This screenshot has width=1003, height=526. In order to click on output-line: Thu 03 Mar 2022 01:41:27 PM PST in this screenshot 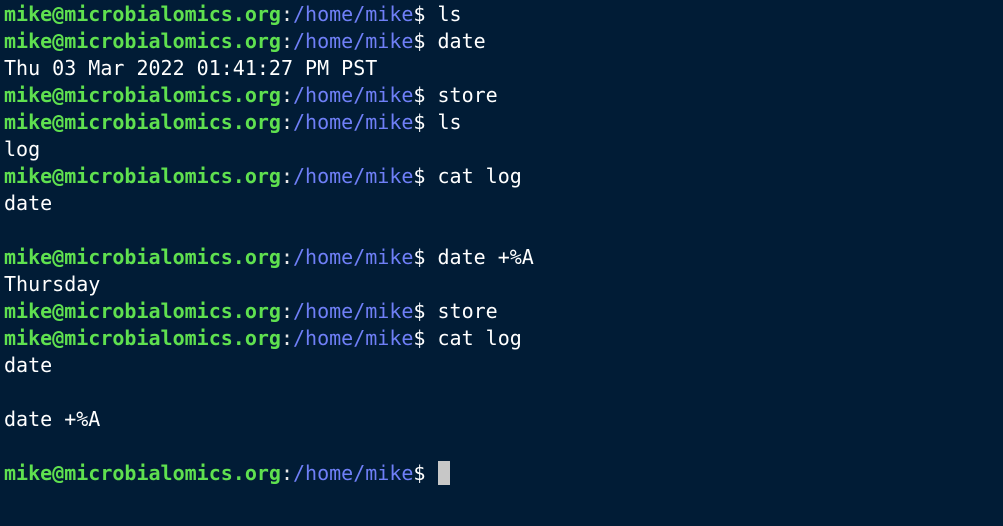, I will do `click(191, 68)`.